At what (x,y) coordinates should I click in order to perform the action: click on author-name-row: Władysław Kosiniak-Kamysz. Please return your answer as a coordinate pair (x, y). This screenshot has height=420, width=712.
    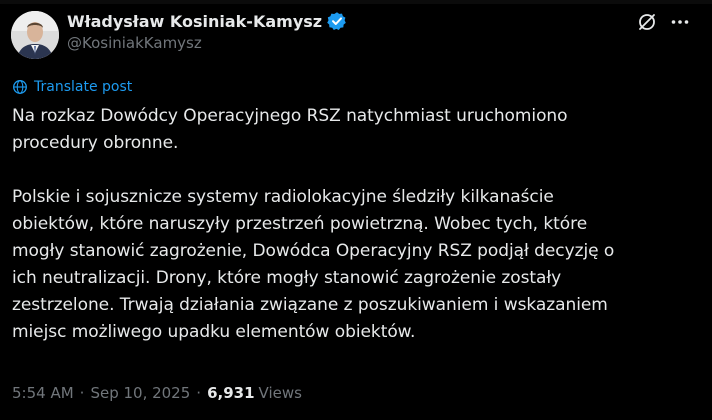
    Looking at the image, I should click on (207, 21).